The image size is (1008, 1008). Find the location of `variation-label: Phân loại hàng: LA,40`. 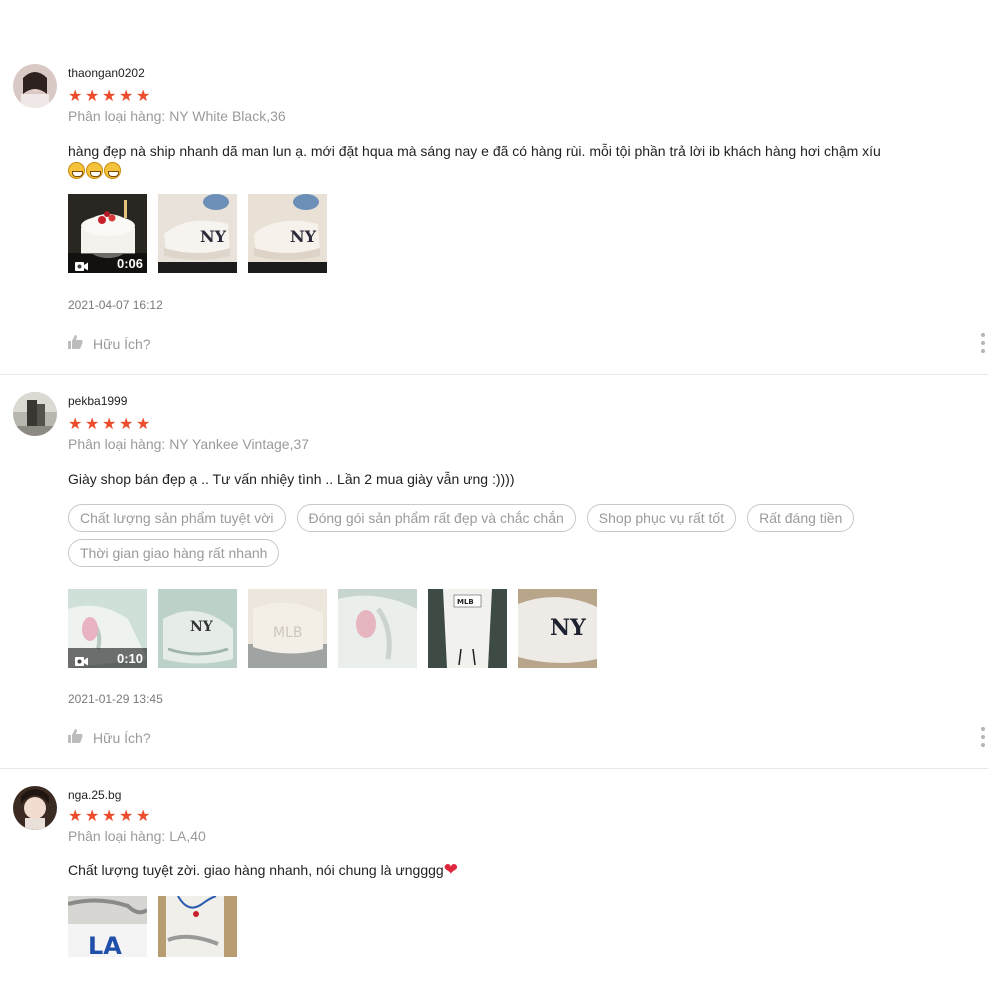

variation-label: Phân loại hàng: LA,40 is located at coordinates (137, 836).